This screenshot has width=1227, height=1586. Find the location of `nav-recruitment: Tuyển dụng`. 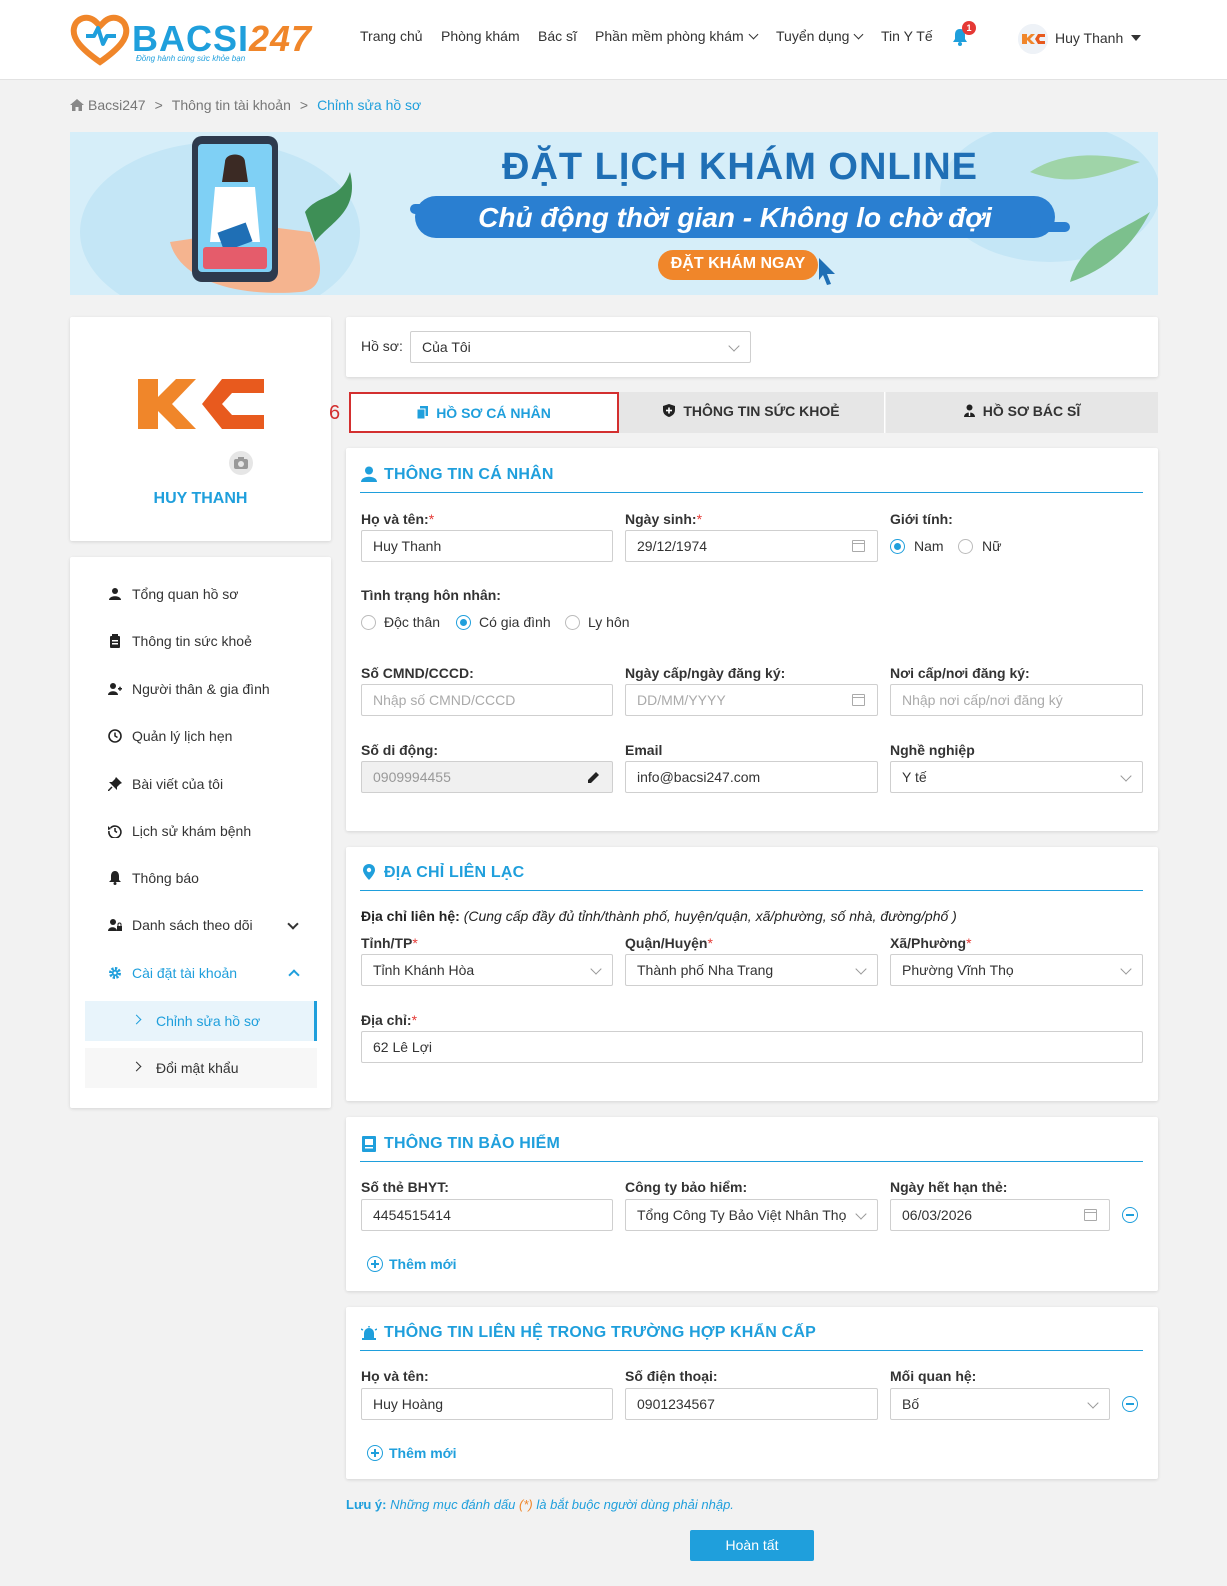

nav-recruitment: Tuyển dụng is located at coordinates (820, 36).